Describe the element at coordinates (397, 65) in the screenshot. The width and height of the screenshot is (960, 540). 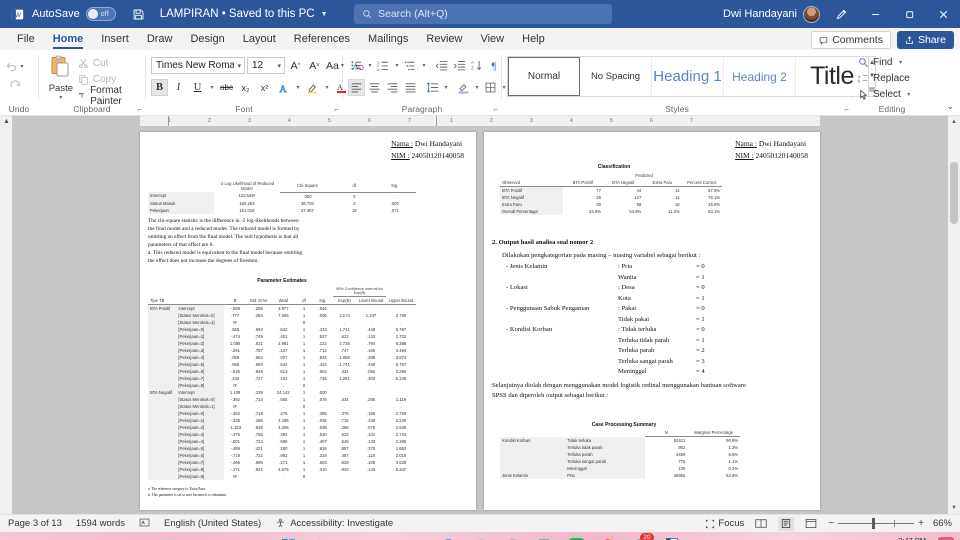
I see `numbering-chevron-down-icon: ▾` at that location.